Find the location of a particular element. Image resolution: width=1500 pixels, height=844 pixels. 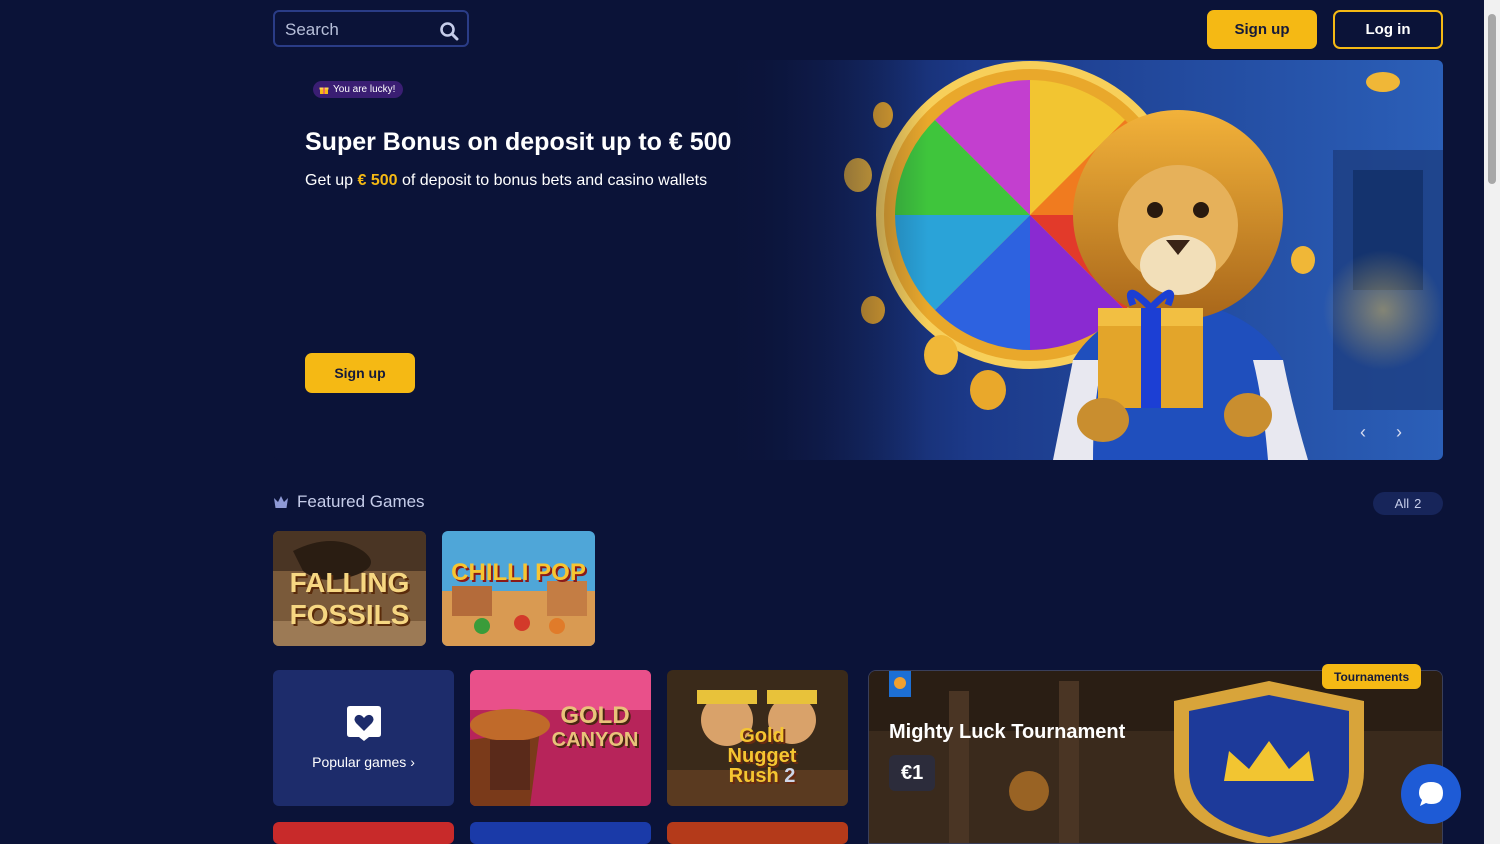

hero-title: Super Bonus on deposit up to € 500 is located at coordinates (518, 142).